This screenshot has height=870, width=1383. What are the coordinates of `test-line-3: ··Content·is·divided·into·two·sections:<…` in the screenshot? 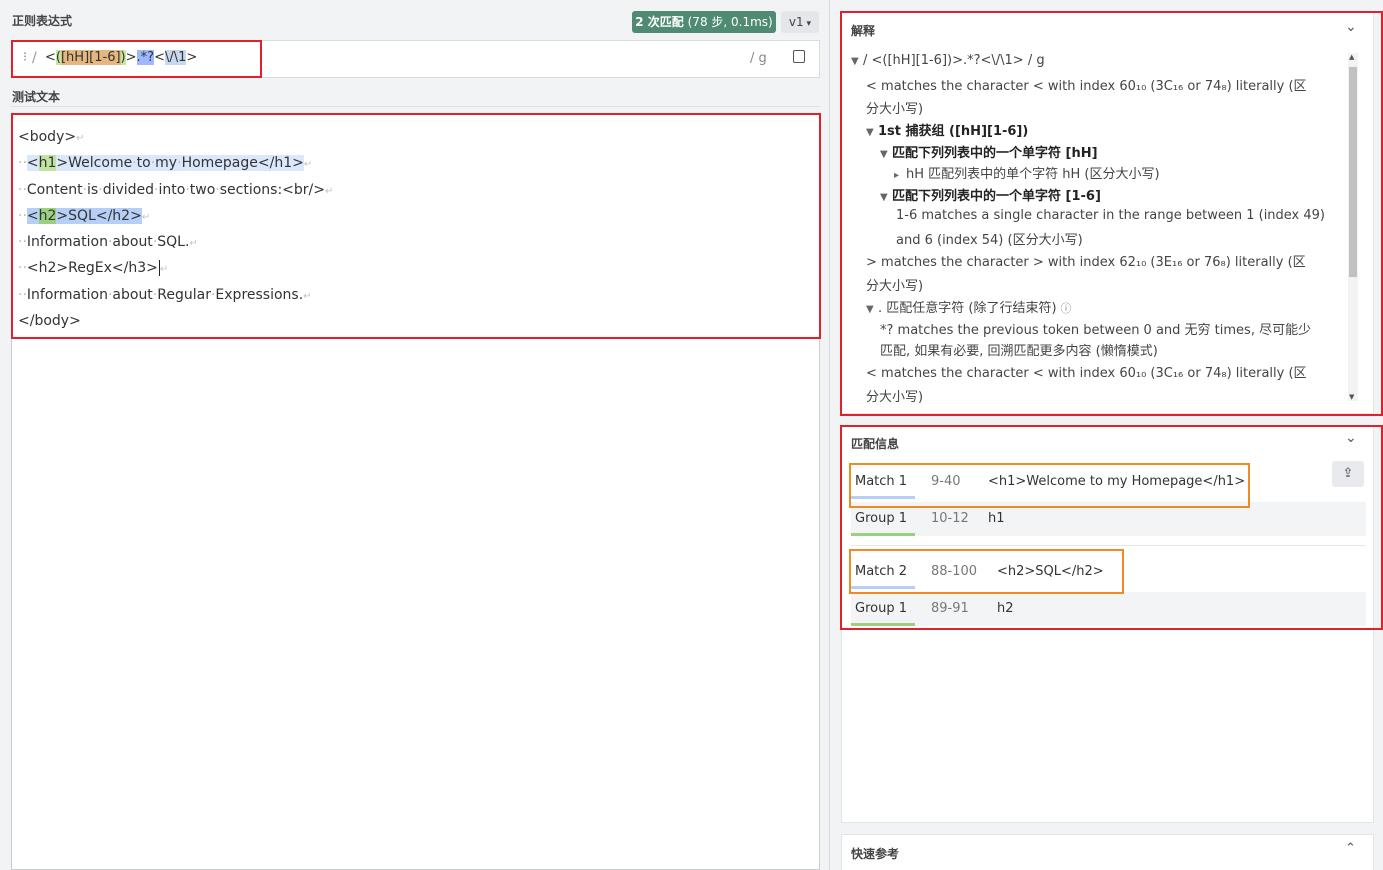 It's located at (176, 189).